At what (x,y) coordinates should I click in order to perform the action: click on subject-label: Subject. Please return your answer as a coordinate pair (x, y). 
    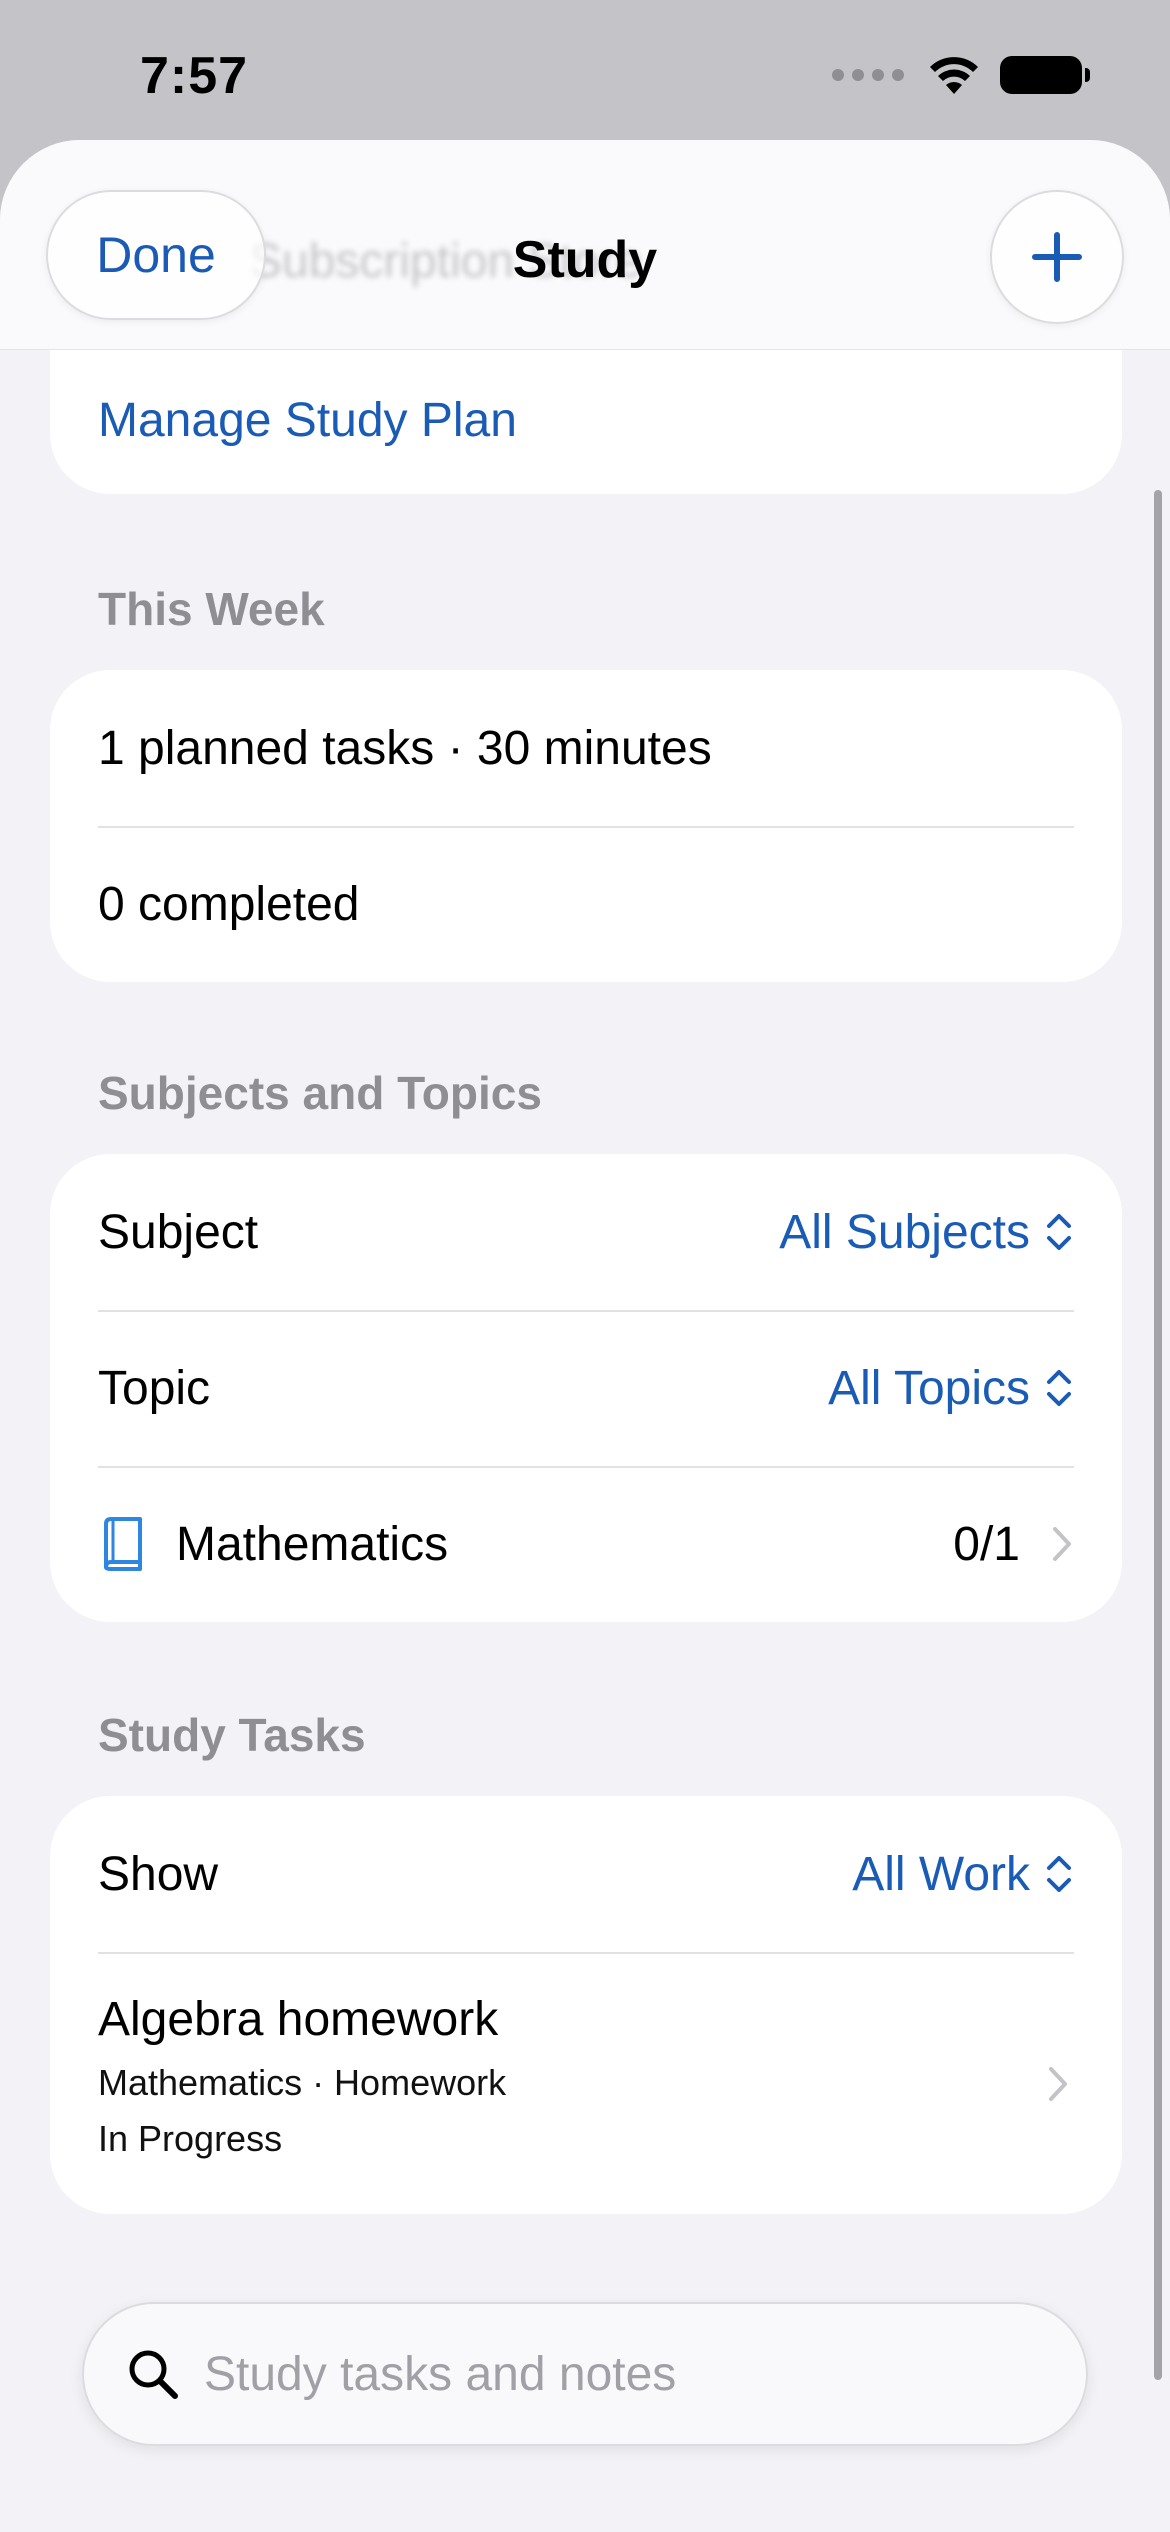
    Looking at the image, I should click on (178, 1232).